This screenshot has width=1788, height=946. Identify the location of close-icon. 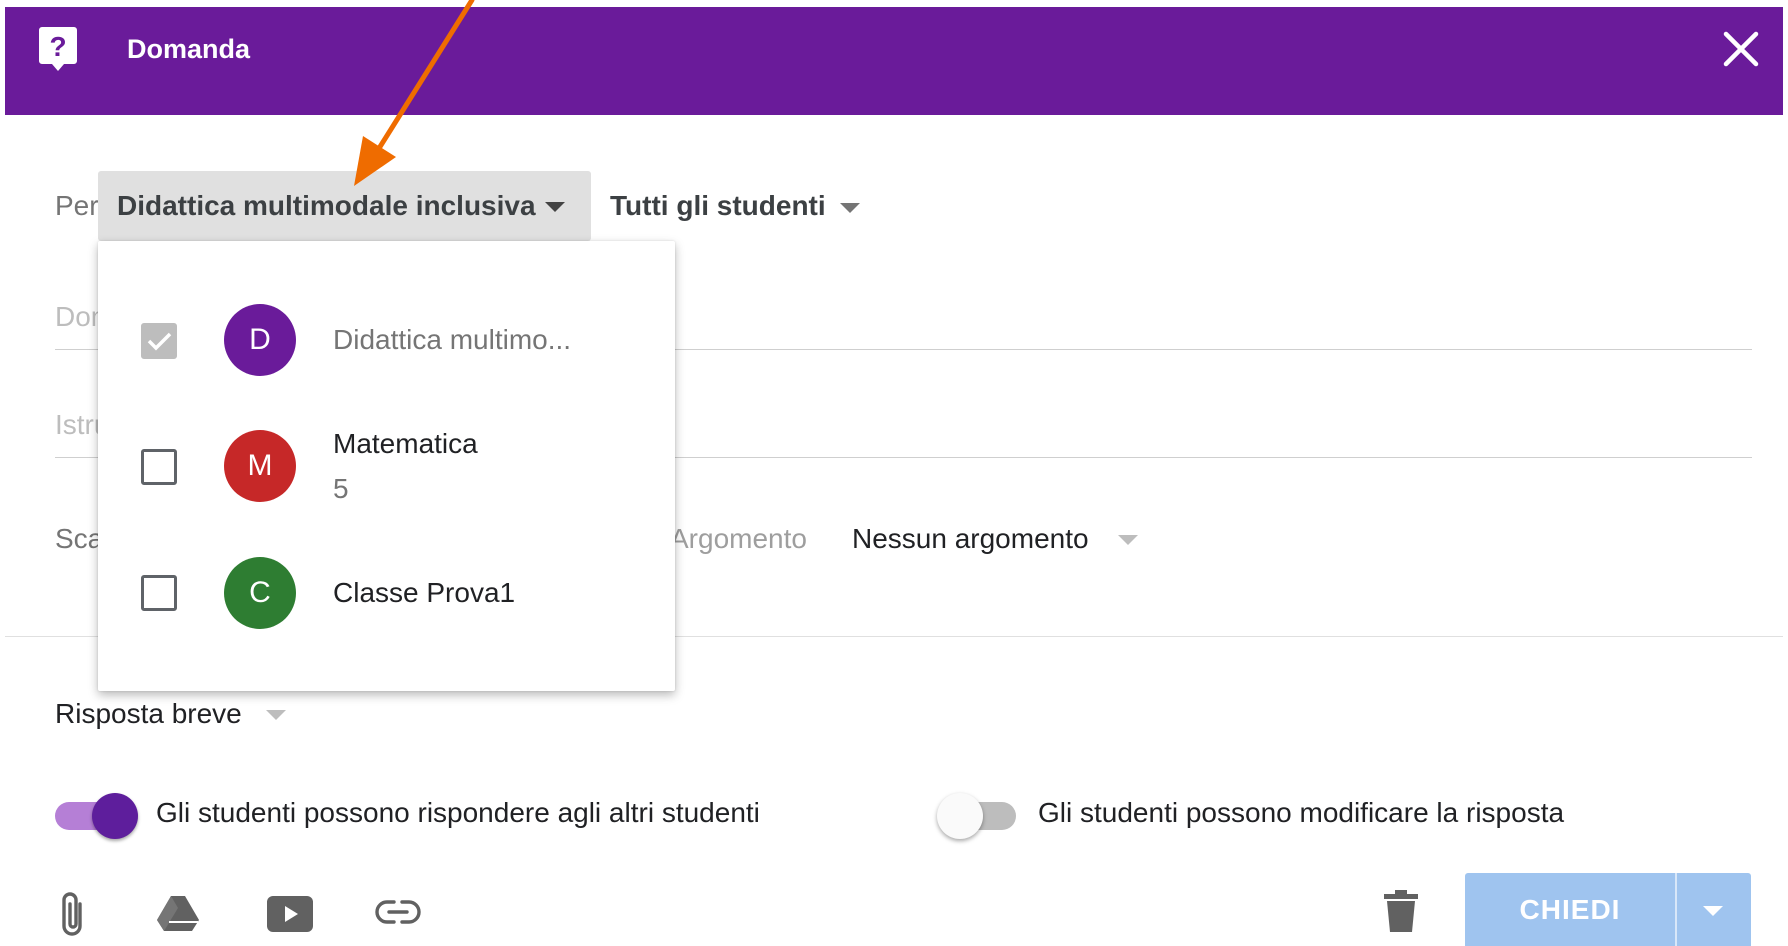
(1741, 49).